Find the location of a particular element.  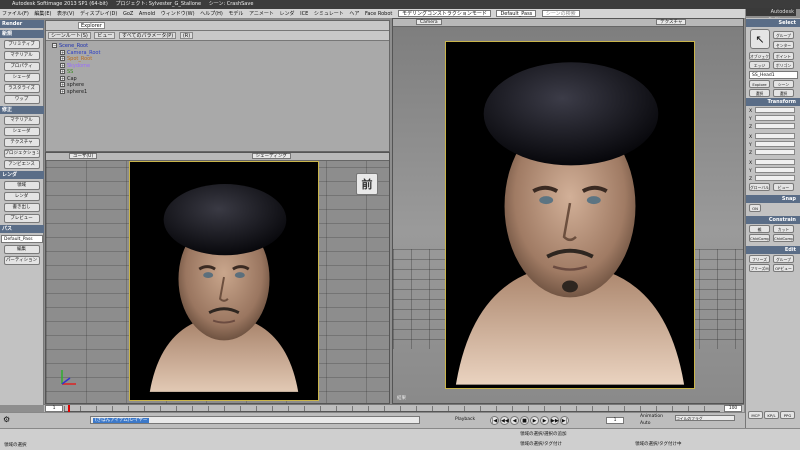

timeline-start-field: 1 is located at coordinates (54, 408).